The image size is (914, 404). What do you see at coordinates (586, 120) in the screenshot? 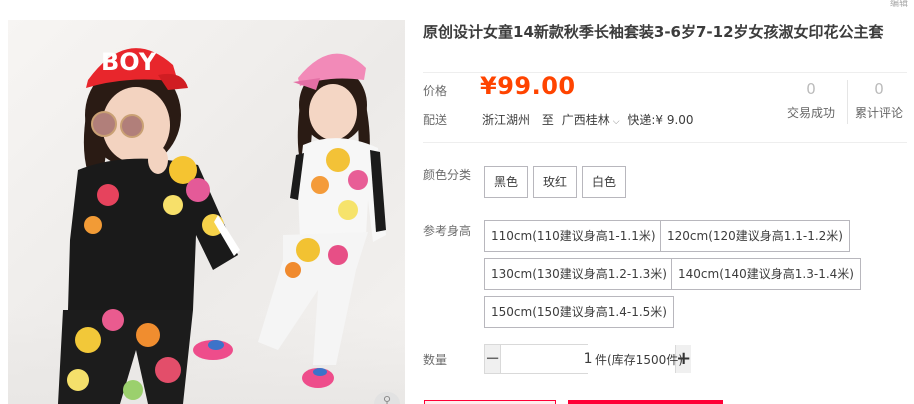
I see `shipping-destination: 广西桂林` at bounding box center [586, 120].